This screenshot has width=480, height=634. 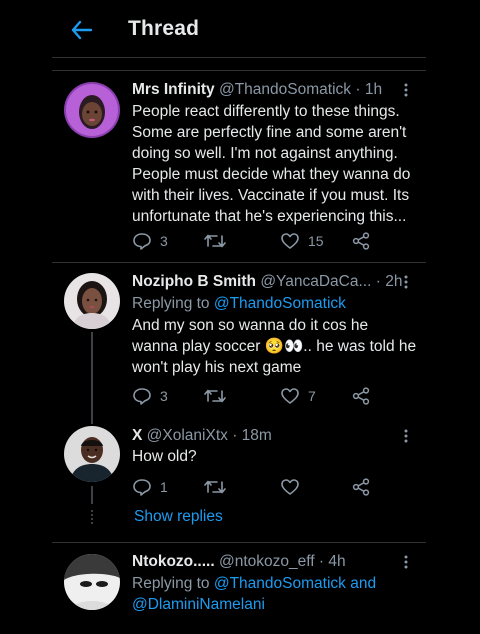 I want to click on text-line: And my son so wanna do it cos he, so click(x=250, y=325).